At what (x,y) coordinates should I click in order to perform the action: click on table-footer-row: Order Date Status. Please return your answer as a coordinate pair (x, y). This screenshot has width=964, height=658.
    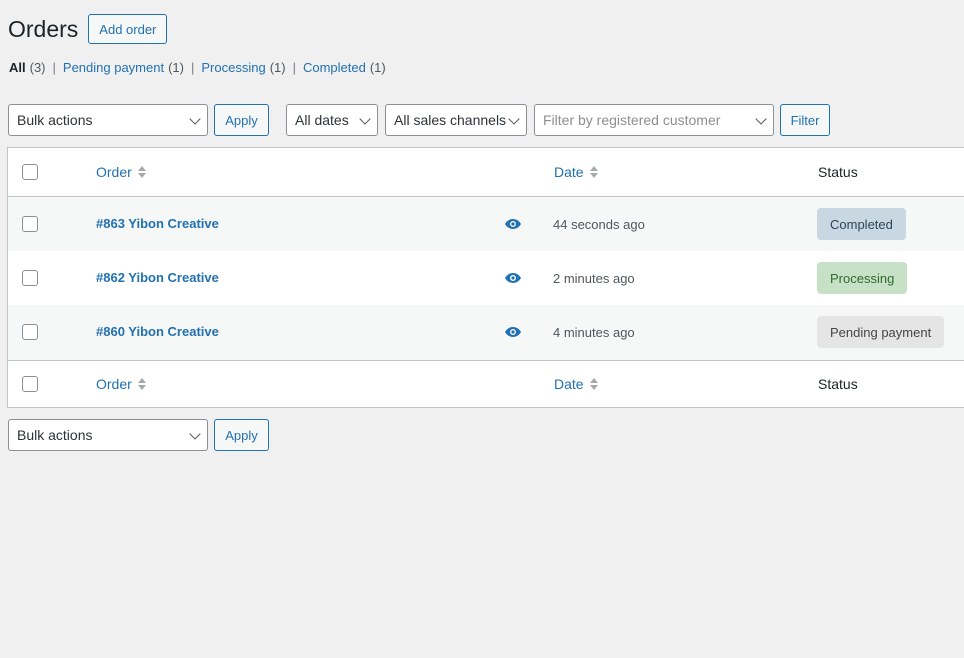
    Looking at the image, I should click on (486, 384).